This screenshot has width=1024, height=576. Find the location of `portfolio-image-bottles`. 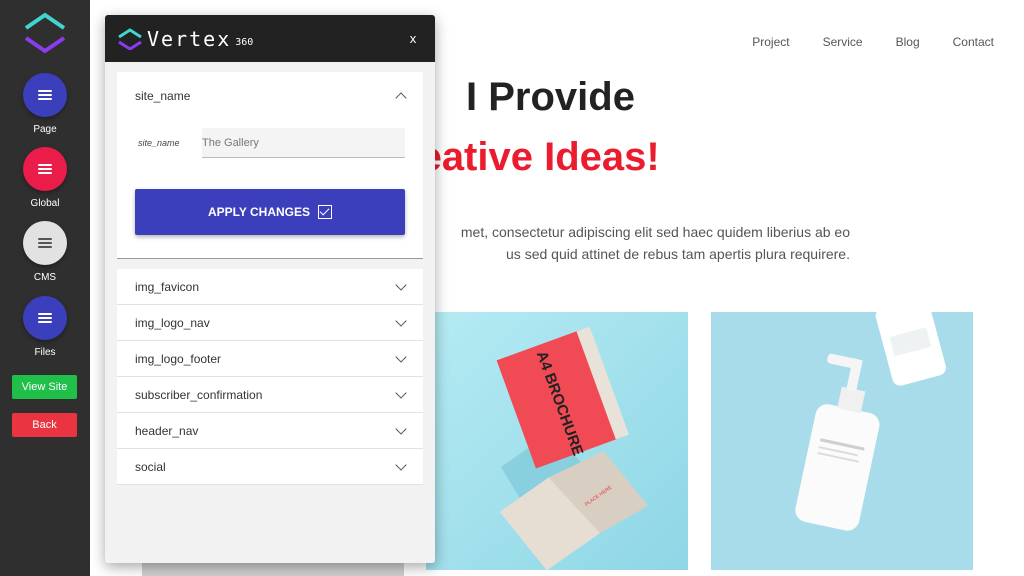

portfolio-image-bottles is located at coordinates (842, 441).